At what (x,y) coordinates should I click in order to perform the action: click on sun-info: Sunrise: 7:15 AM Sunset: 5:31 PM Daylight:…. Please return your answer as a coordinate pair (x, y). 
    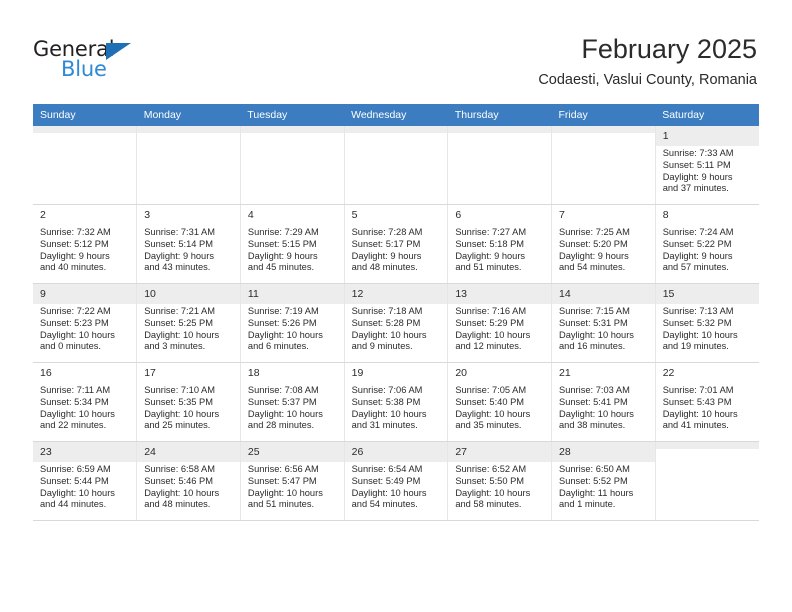
    Looking at the image, I should click on (604, 329).